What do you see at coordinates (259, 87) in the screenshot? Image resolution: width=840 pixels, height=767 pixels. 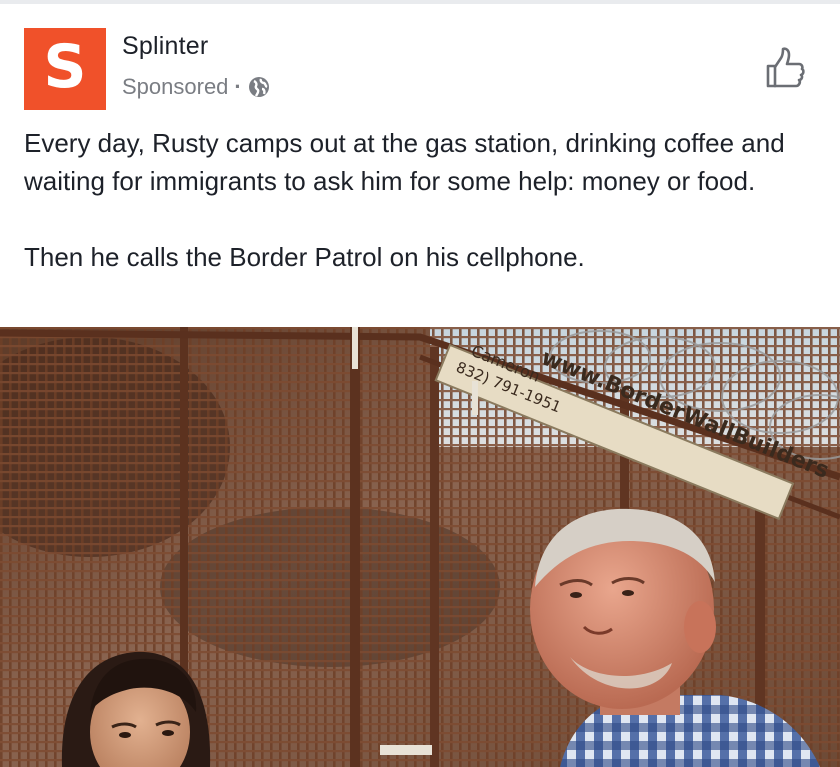 I see `globe-icon` at bounding box center [259, 87].